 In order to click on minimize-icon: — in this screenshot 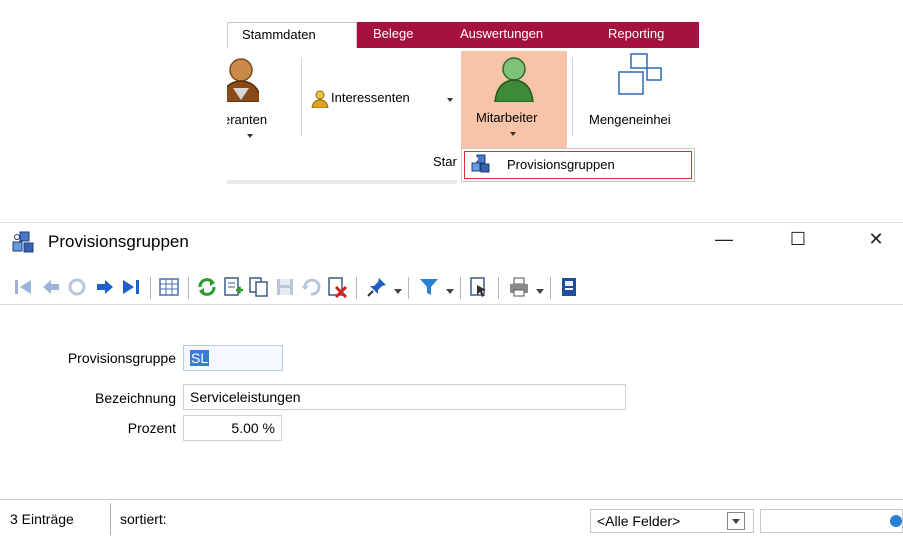, I will do `click(724, 239)`.